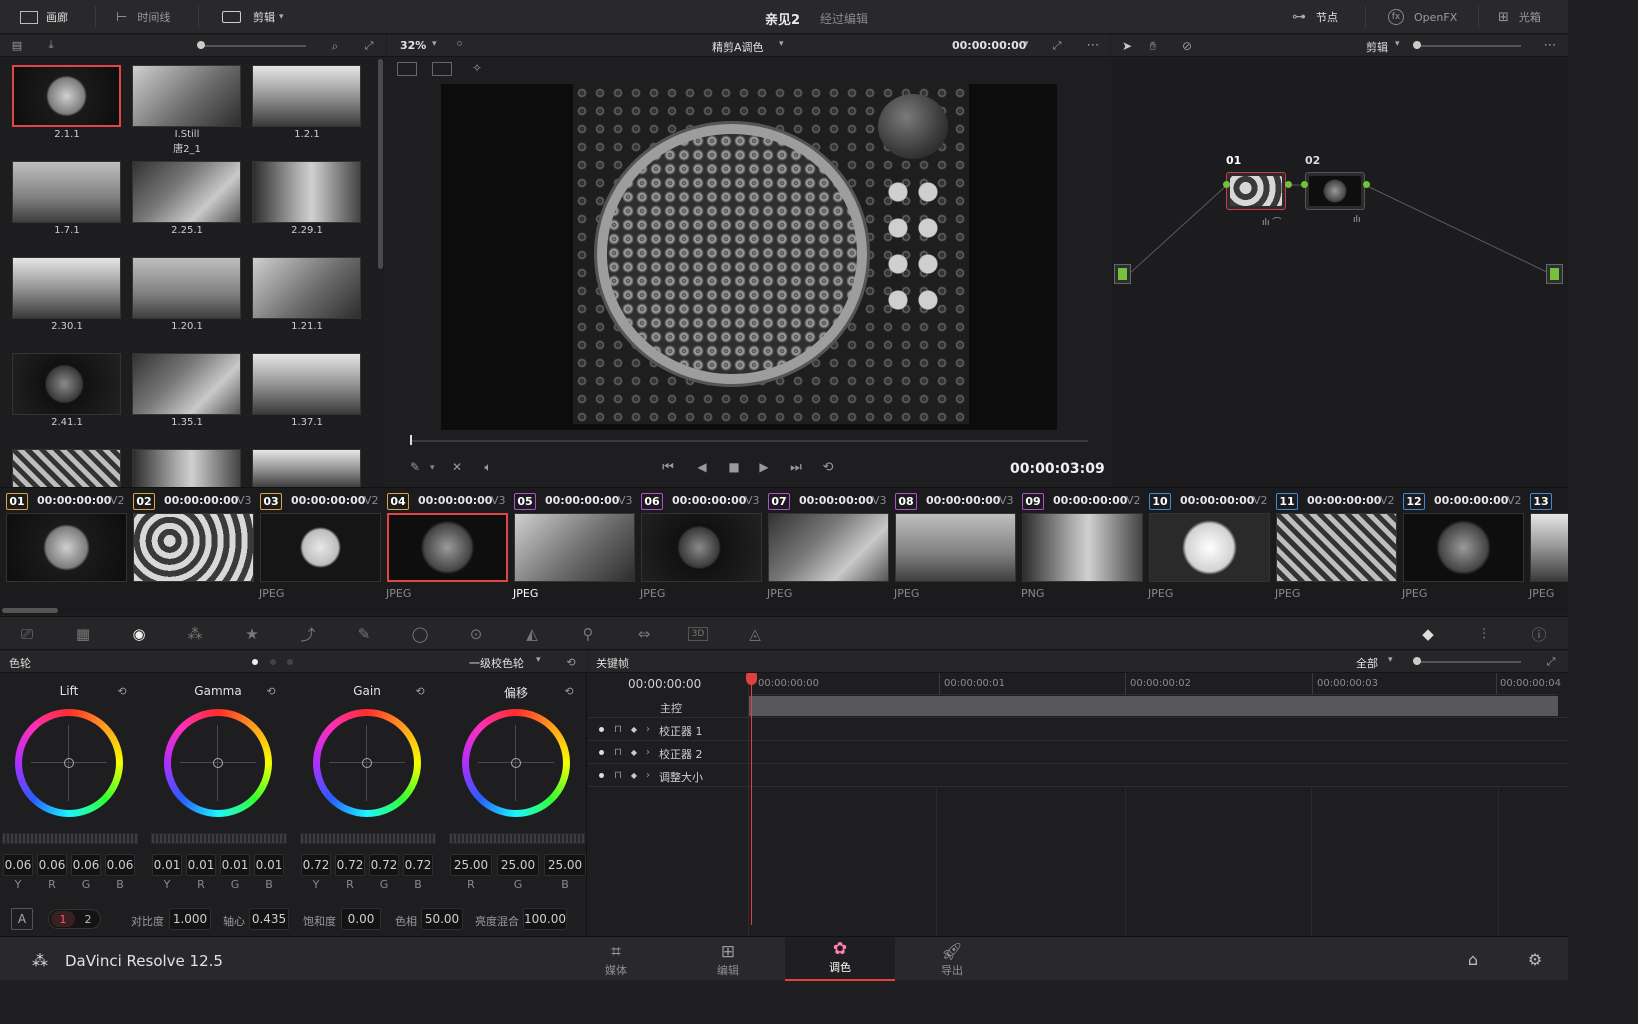  I want to click on rgb-mixer-icon: ⁂, so click(195, 634).